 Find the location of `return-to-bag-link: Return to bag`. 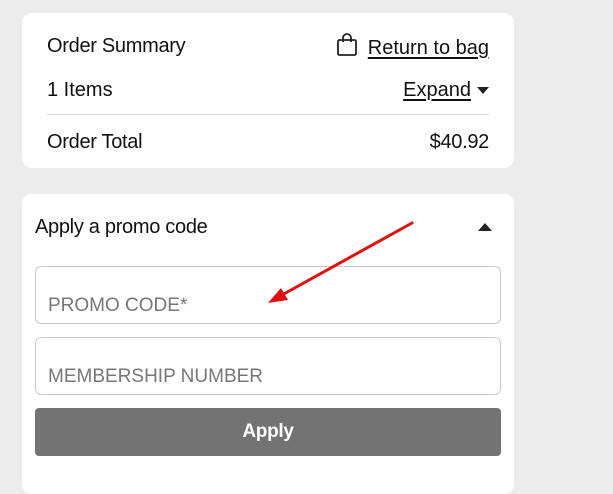

return-to-bag-link: Return to bag is located at coordinates (412, 48).